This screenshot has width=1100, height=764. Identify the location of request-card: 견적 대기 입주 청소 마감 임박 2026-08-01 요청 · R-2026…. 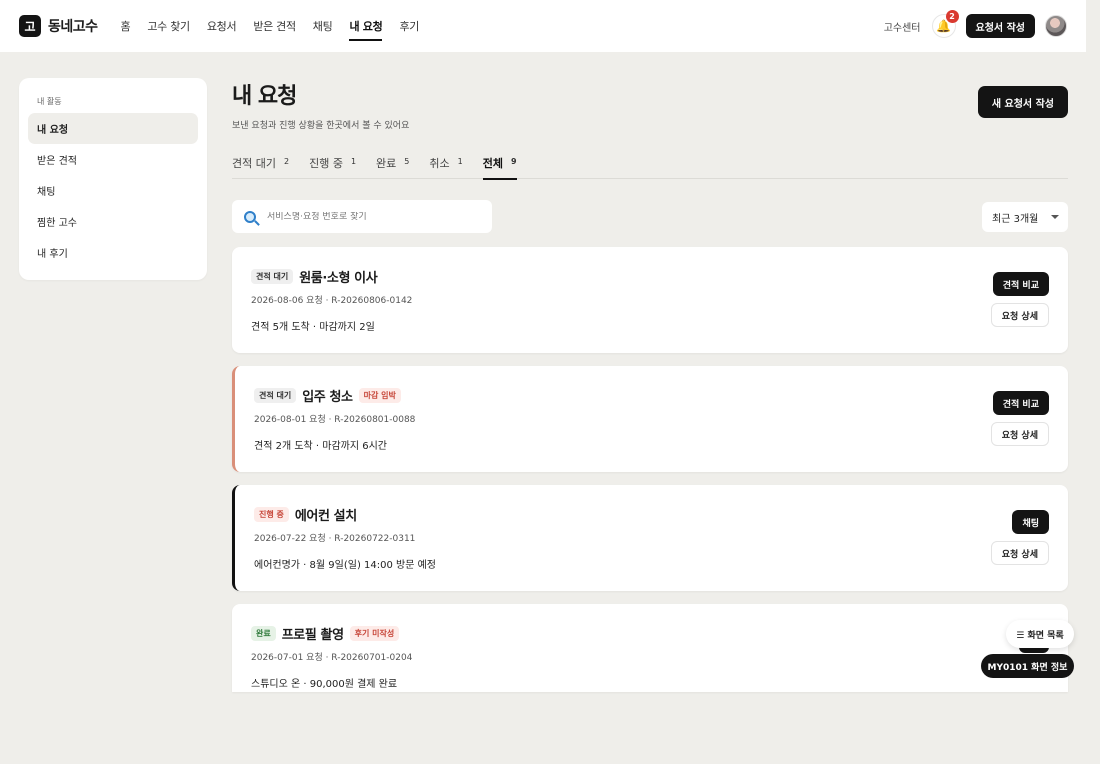
(650, 419).